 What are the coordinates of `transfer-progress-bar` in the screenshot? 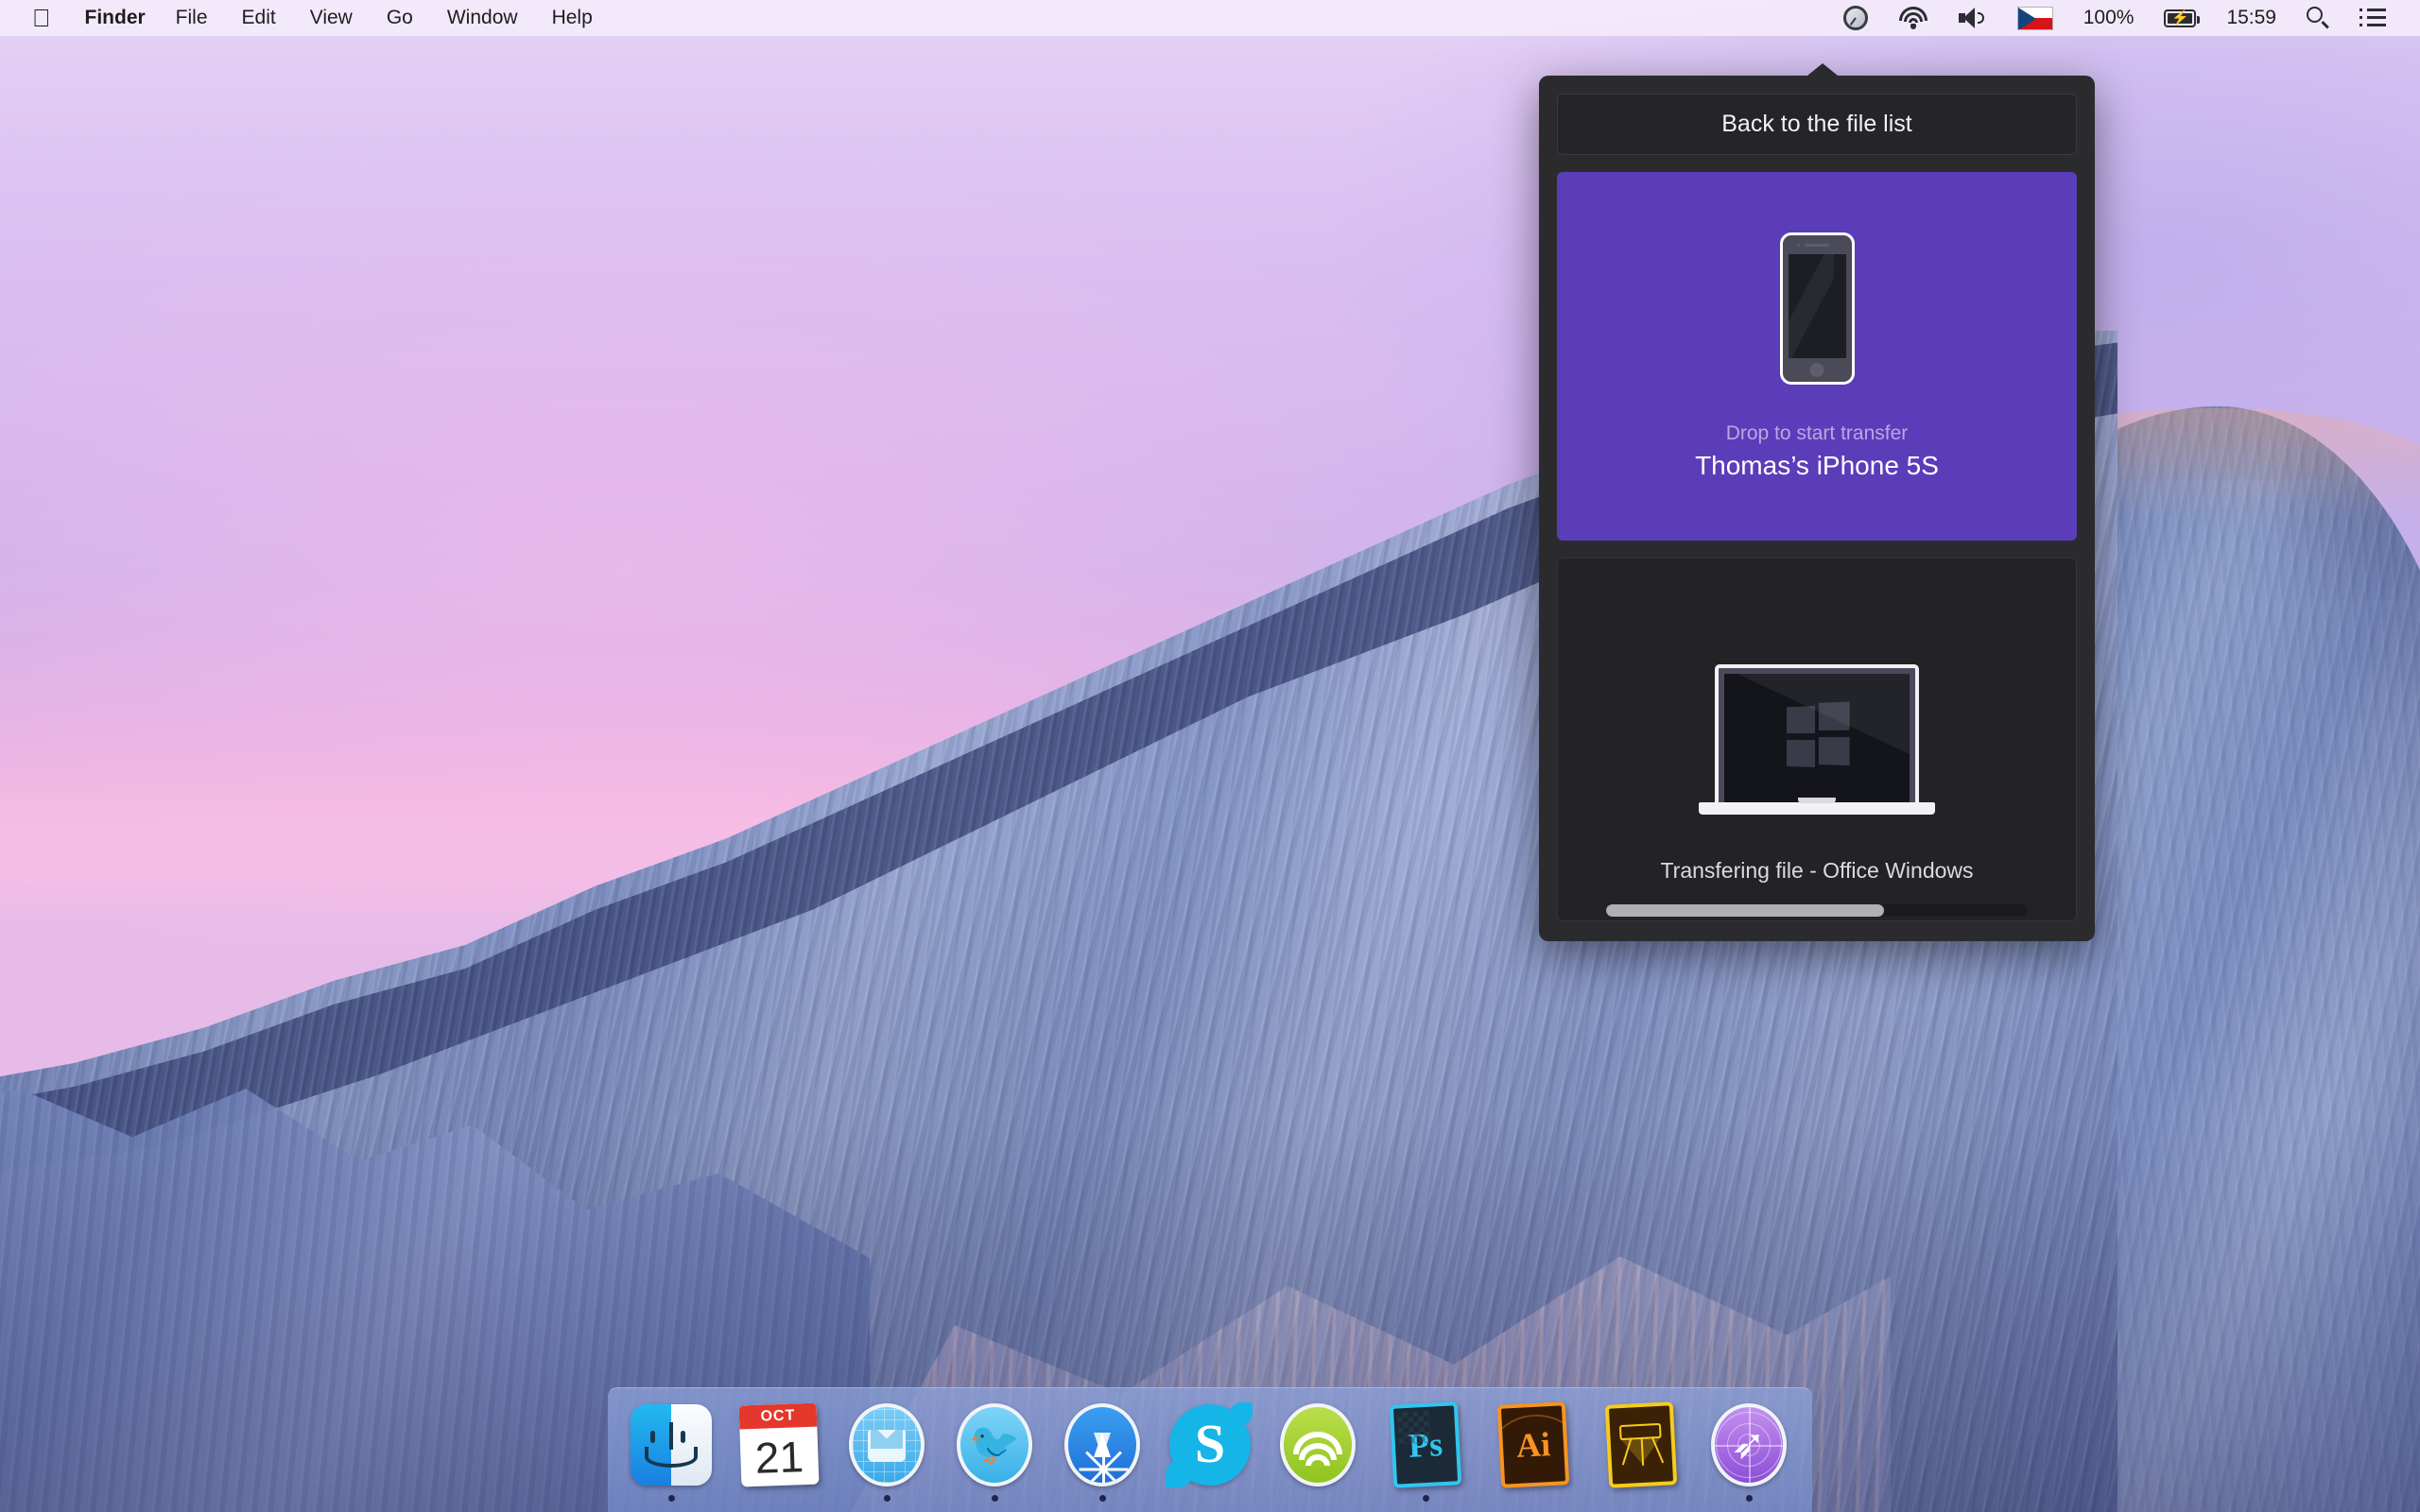 It's located at (1817, 910).